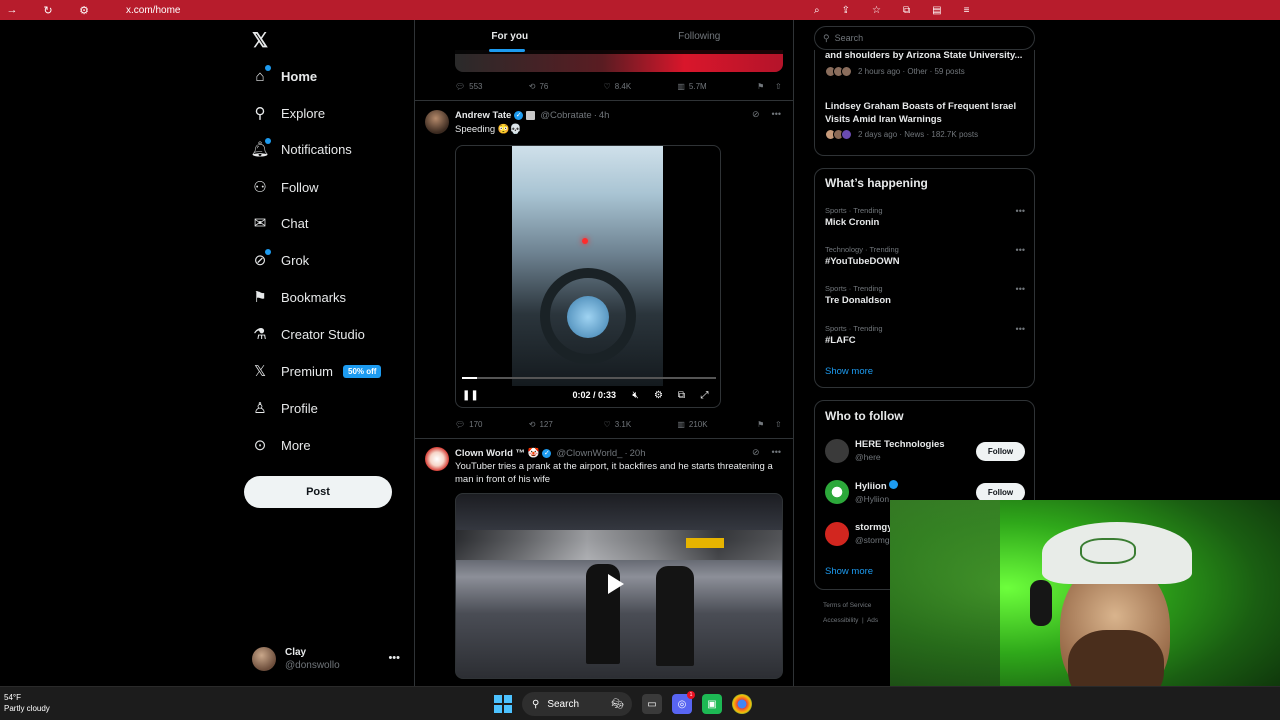  What do you see at coordinates (84, 10) in the screenshot?
I see `site-info-icon: ⚙` at bounding box center [84, 10].